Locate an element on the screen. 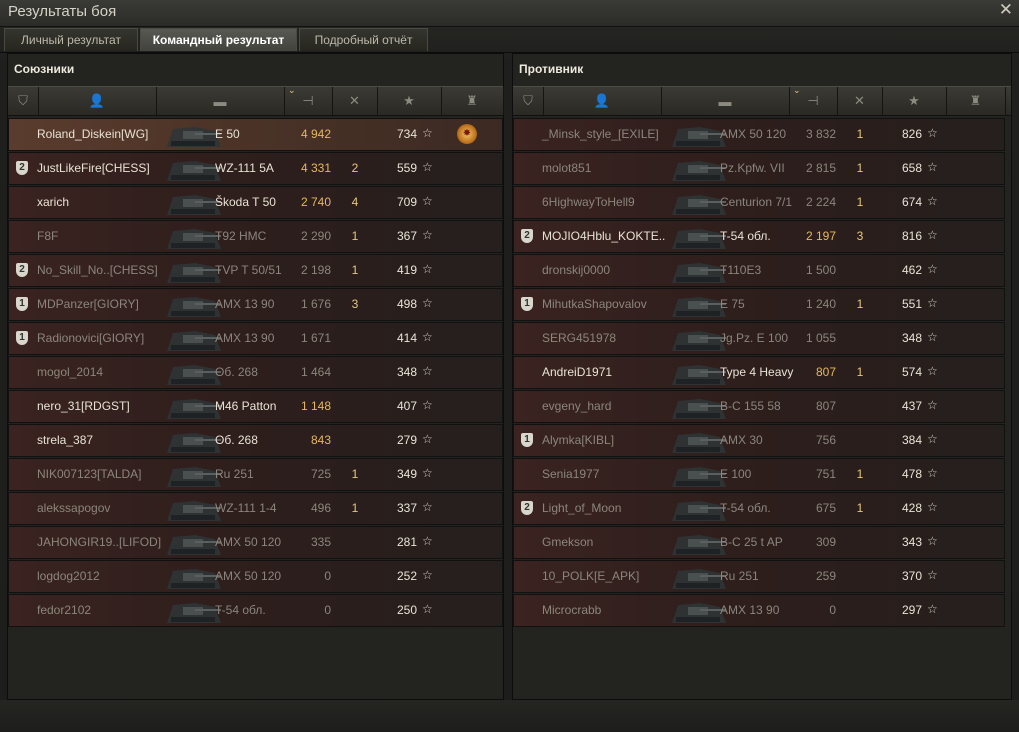 The width and height of the screenshot is (1019, 732). damage-value: 2 224 is located at coordinates (820, 202).